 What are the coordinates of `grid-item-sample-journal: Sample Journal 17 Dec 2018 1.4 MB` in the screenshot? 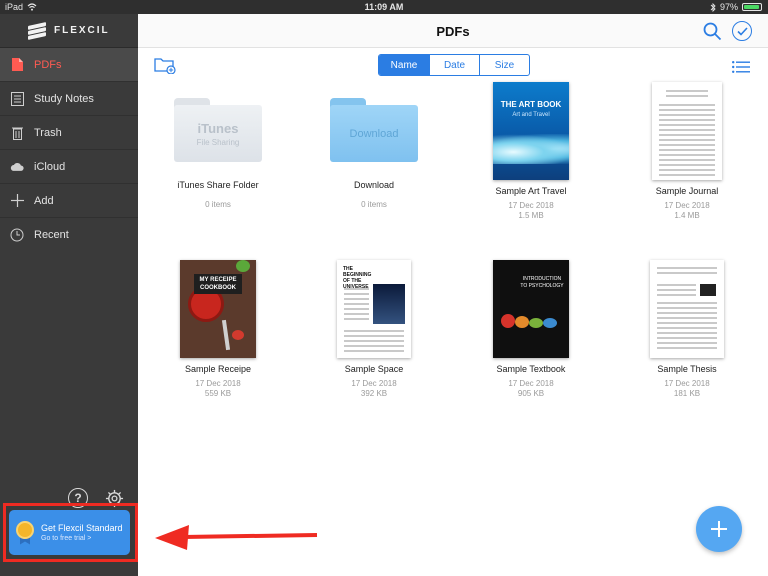 It's located at (687, 151).